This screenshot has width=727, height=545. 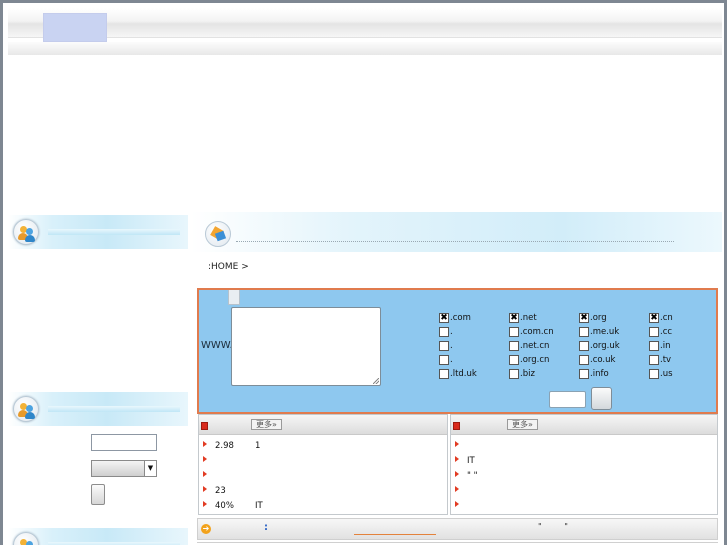 What do you see at coordinates (98, 494) in the screenshot?
I see `login-submit-button` at bounding box center [98, 494].